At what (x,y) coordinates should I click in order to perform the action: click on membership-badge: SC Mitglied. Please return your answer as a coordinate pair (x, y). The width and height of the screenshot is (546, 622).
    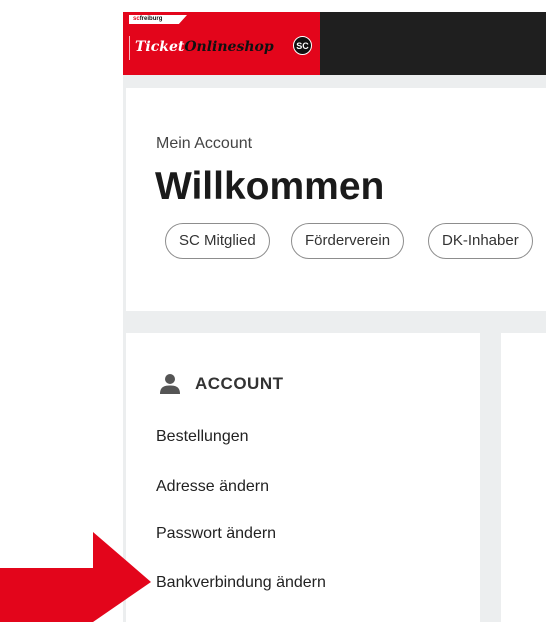
    Looking at the image, I should click on (217, 241).